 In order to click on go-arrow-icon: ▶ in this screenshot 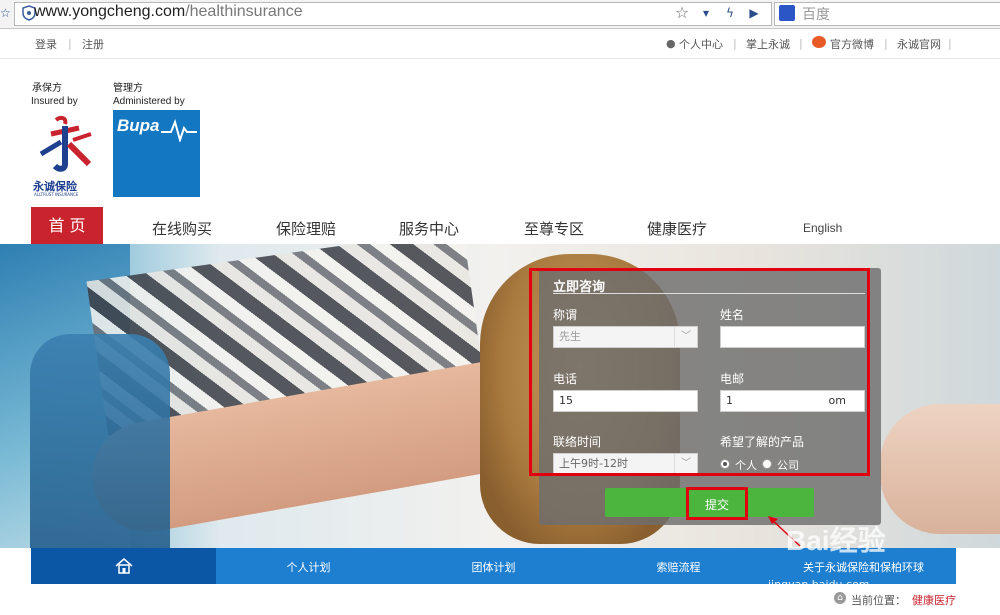, I will do `click(754, 13)`.